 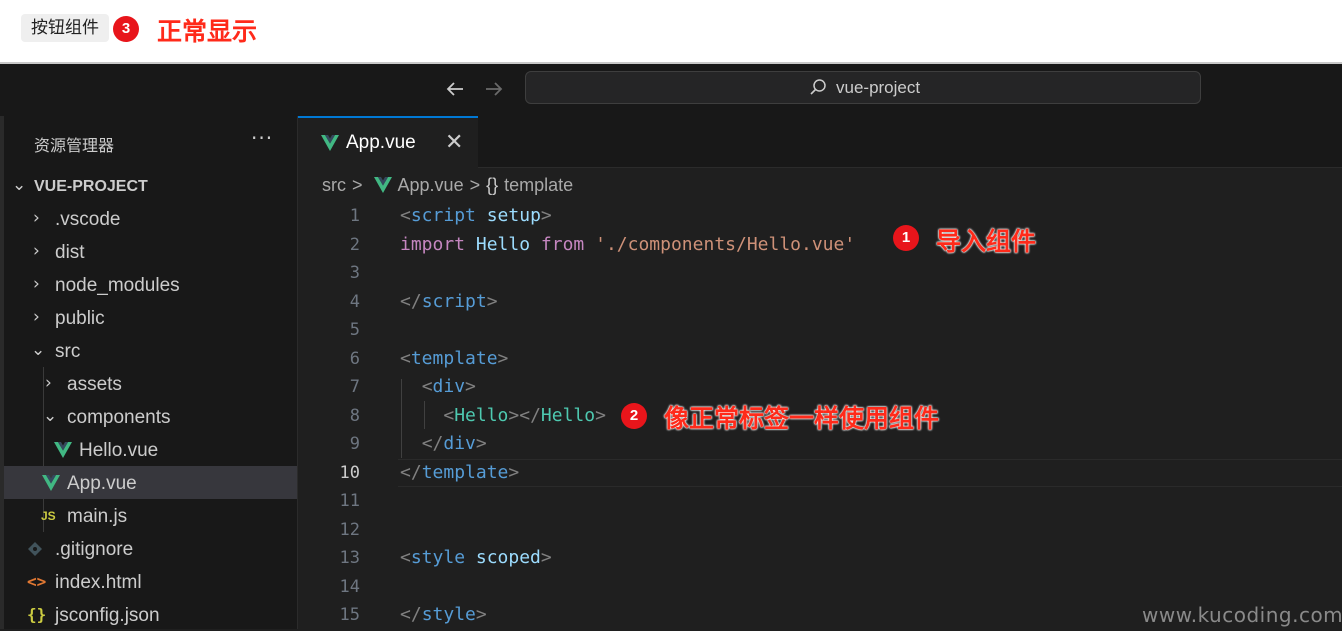 I want to click on annotation-badge-2: 2, so click(x=634, y=416).